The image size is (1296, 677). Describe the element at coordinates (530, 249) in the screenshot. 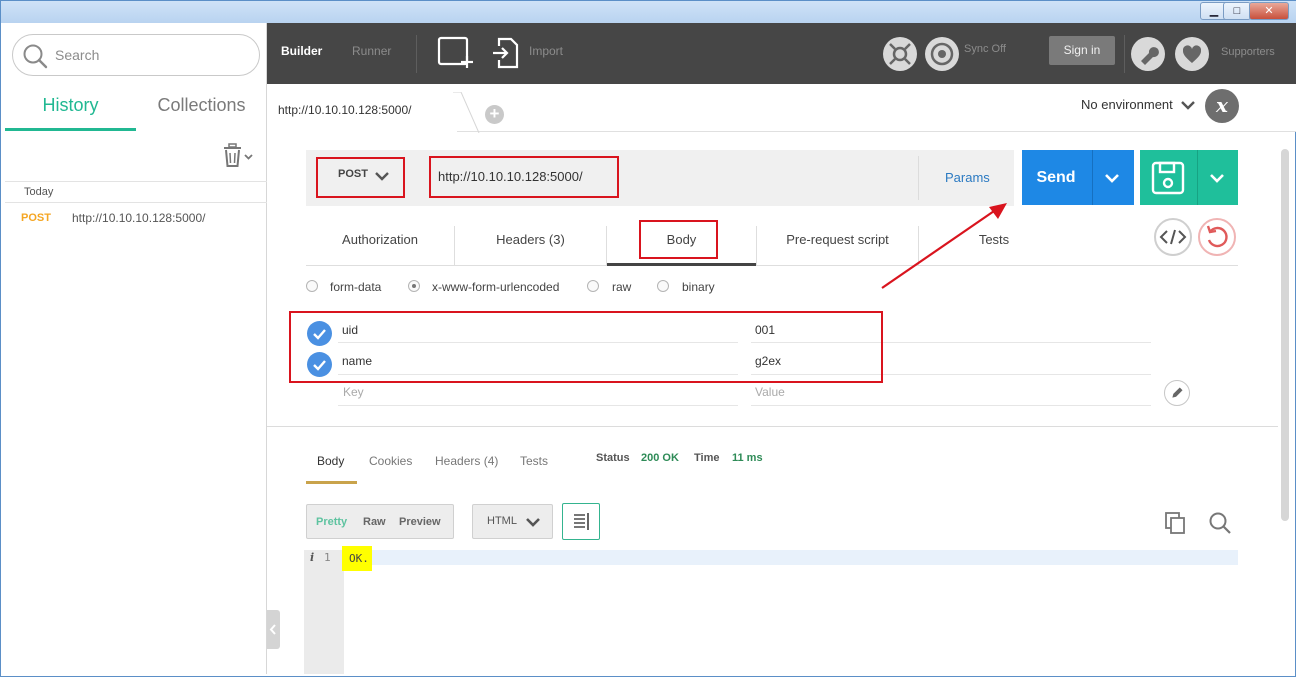

I see `tab-headers: Headers (3)` at that location.